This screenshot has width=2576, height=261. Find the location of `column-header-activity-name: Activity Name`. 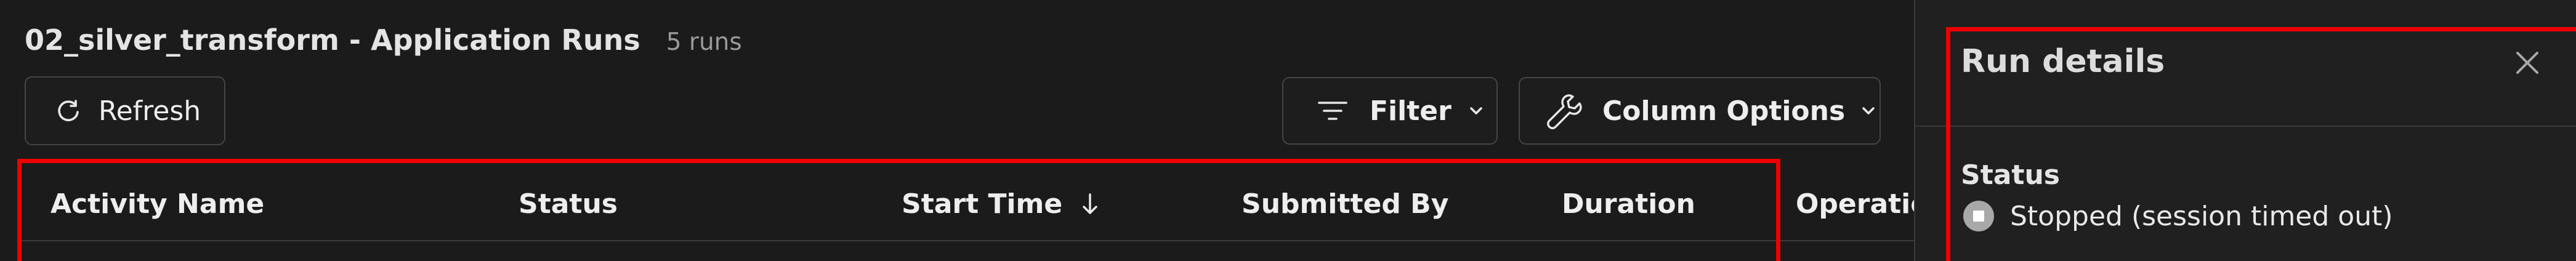

column-header-activity-name: Activity Name is located at coordinates (157, 204).